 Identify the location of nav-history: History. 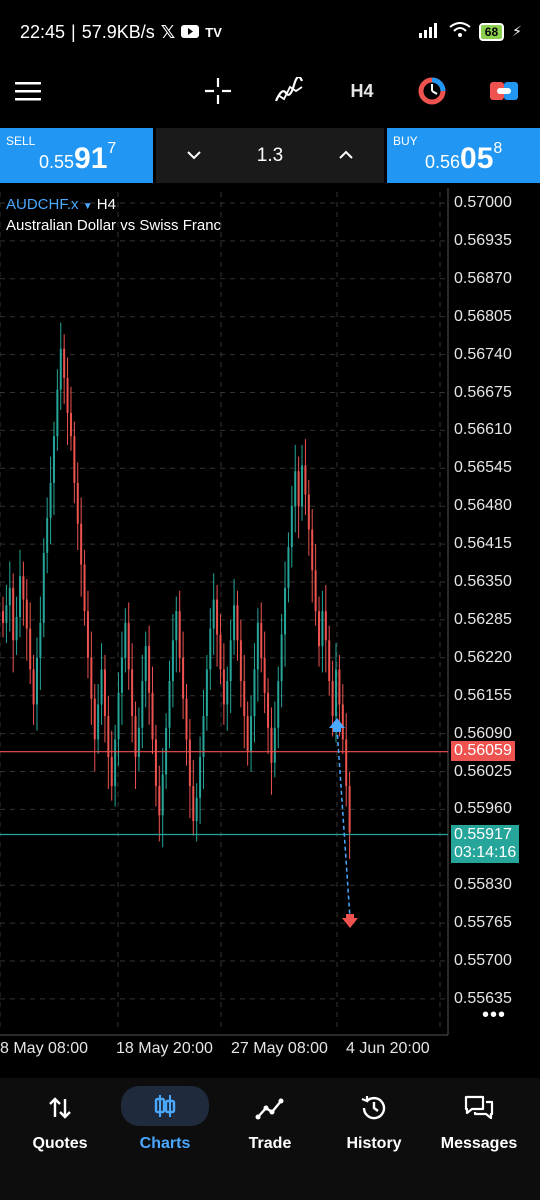
(374, 1128).